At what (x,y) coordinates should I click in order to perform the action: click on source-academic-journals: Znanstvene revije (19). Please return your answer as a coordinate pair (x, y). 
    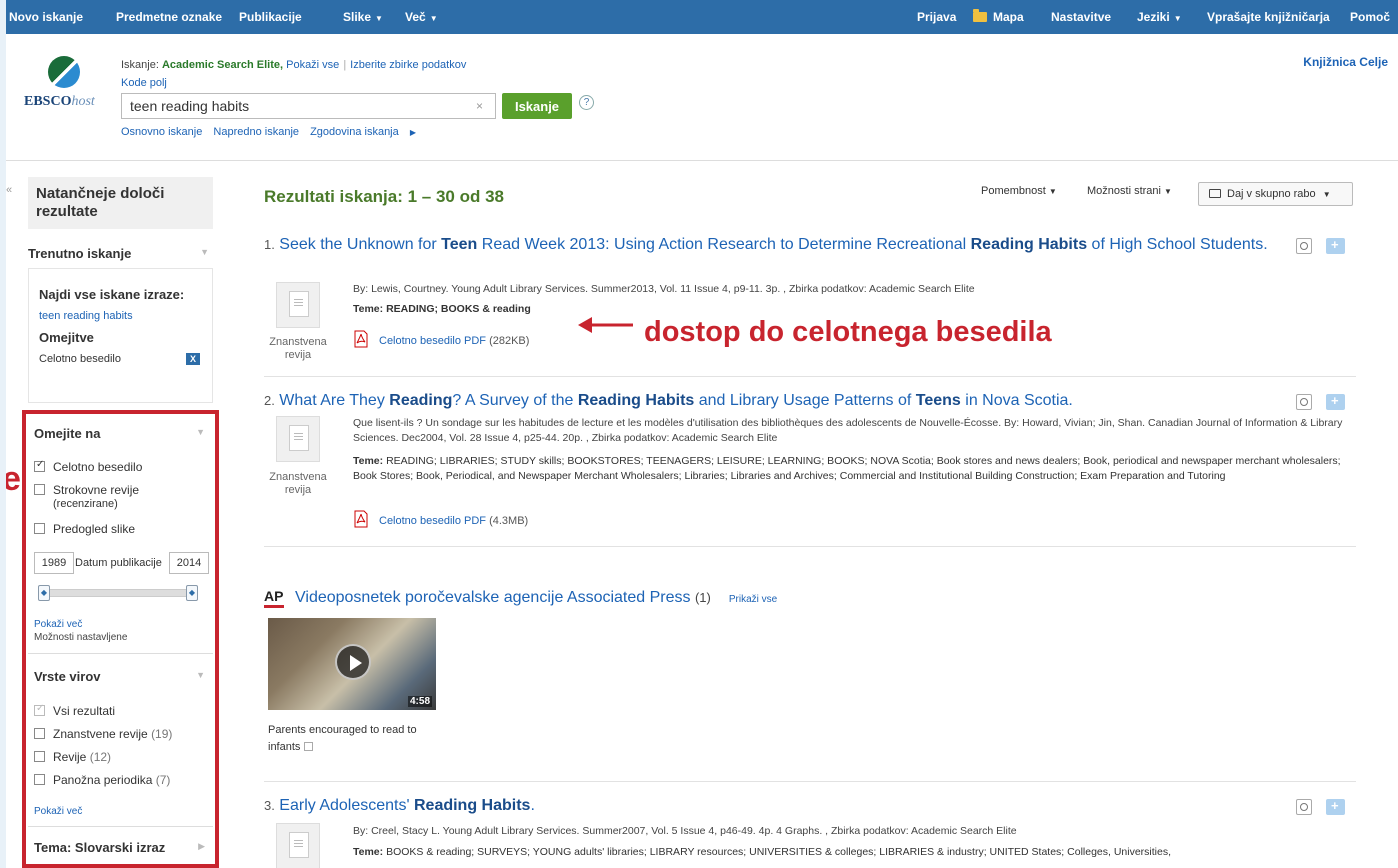
    Looking at the image, I should click on (103, 734).